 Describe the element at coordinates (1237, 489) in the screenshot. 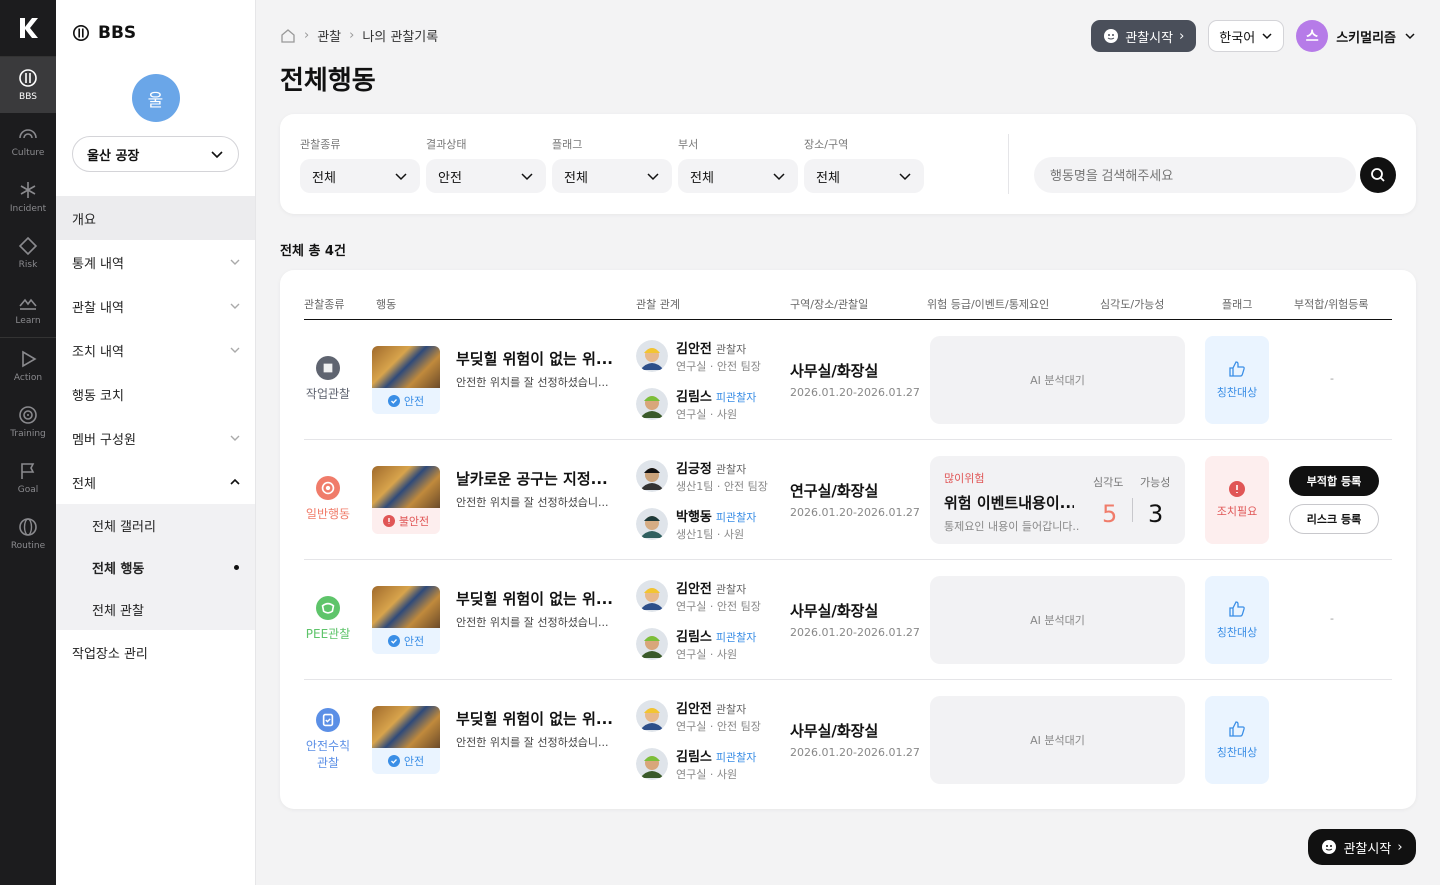

I see `alert-icon` at that location.